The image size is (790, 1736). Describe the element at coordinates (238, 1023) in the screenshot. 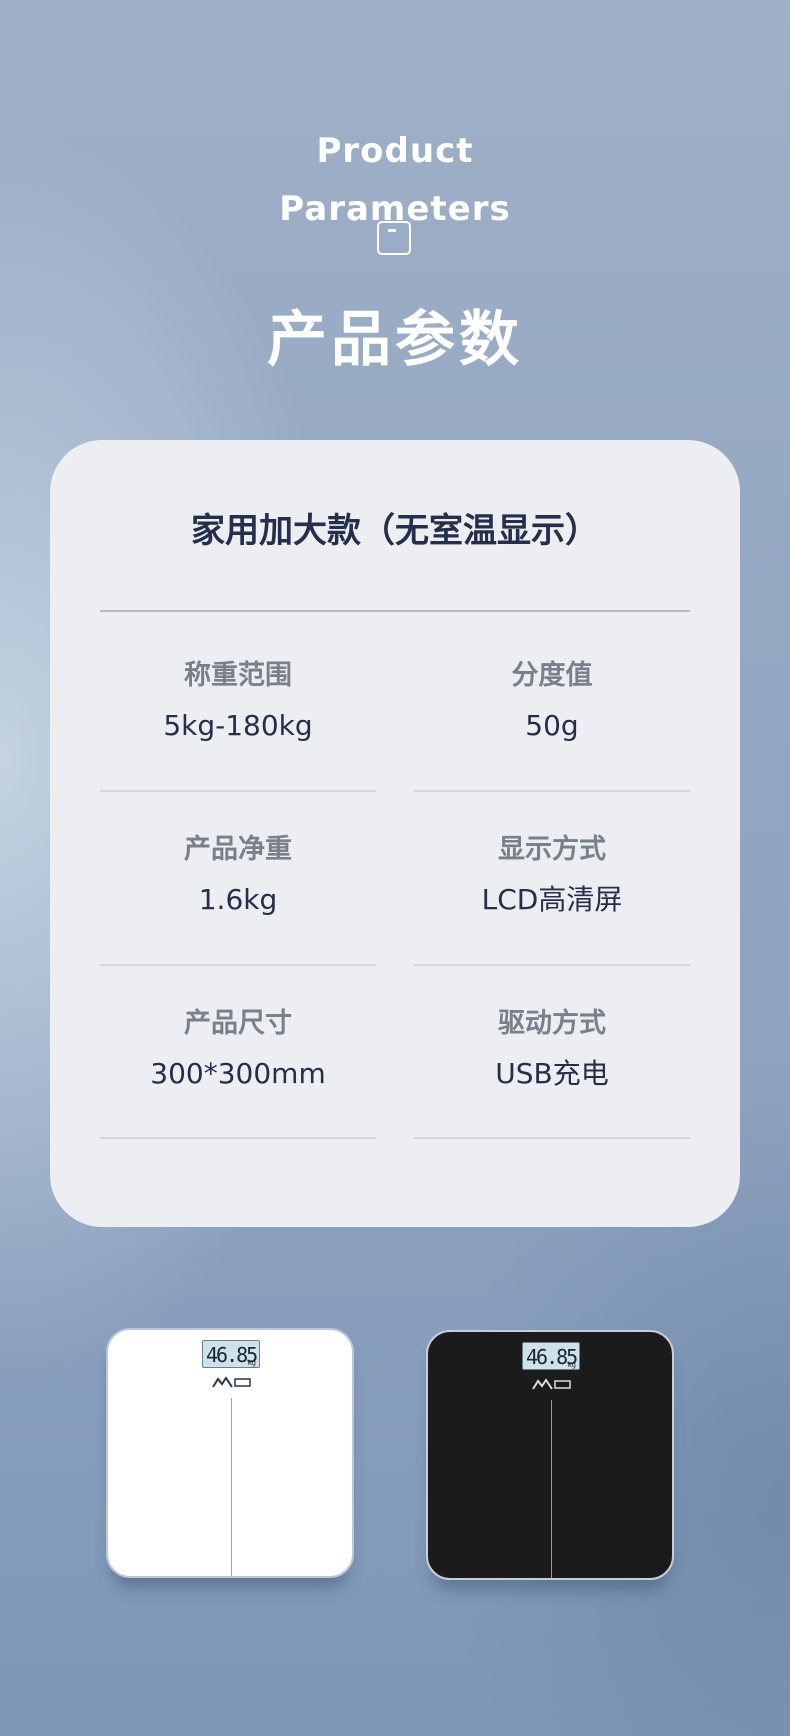

I see `spec-label: 产品尺寸` at that location.